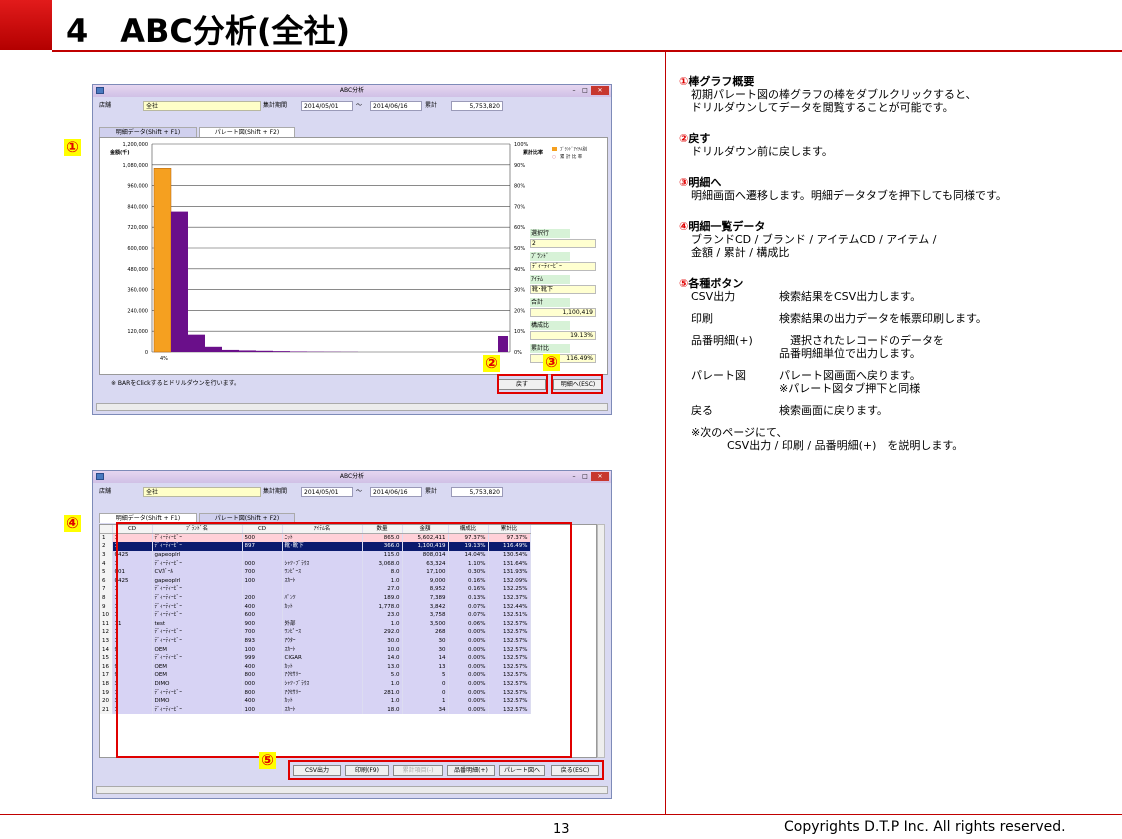 The image size is (1122, 839). I want to click on y-tick-label: 840,000, so click(137, 207).